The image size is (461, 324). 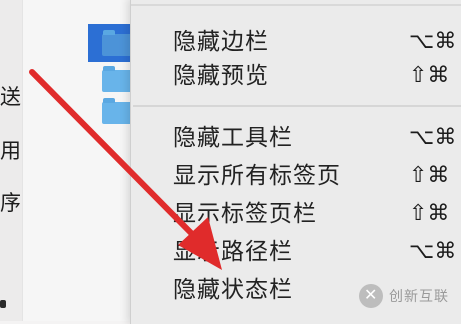 I want to click on watermark: 创新互联, so click(x=410, y=298).